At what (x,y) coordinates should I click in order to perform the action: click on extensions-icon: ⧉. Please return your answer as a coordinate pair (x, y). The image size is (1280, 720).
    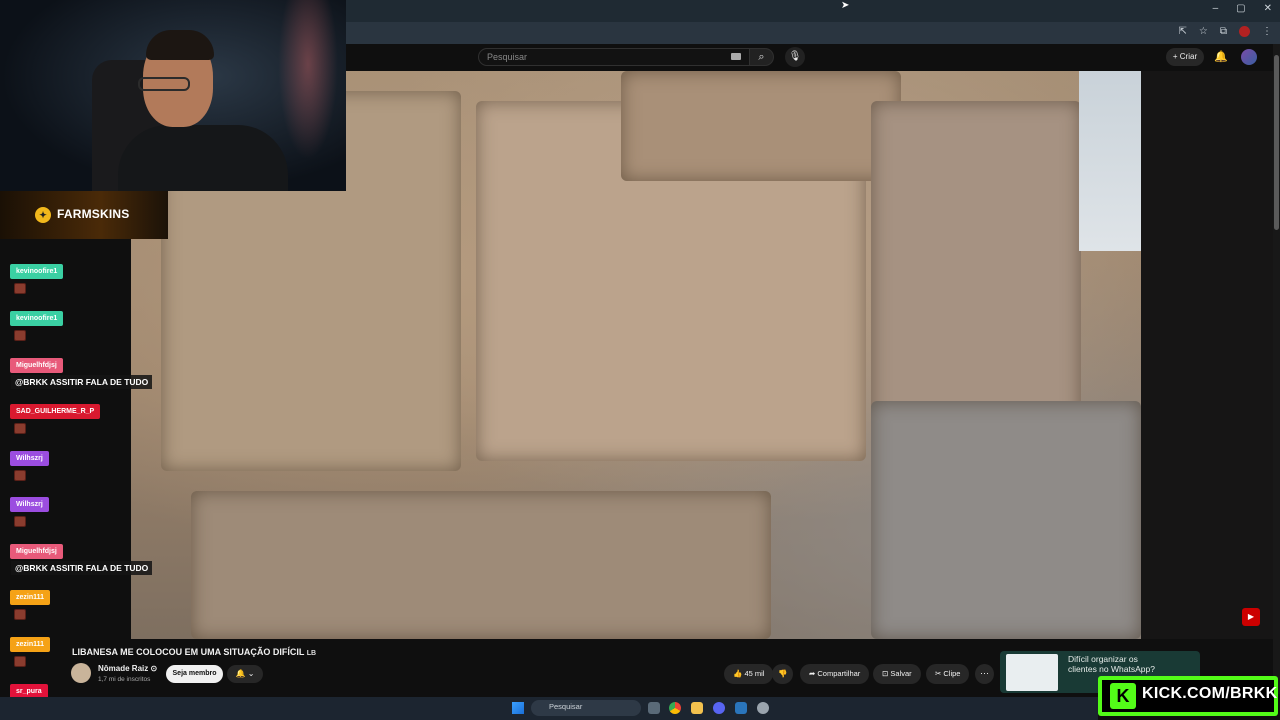
    Looking at the image, I should click on (1223, 31).